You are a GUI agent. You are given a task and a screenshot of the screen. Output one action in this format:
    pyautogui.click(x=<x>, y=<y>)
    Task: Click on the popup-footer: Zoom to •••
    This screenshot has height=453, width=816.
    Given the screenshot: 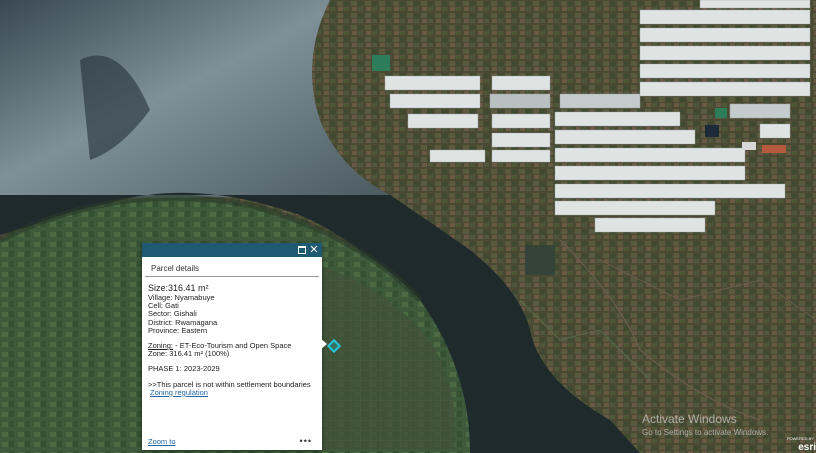 What is the action you would take?
    pyautogui.click(x=230, y=441)
    